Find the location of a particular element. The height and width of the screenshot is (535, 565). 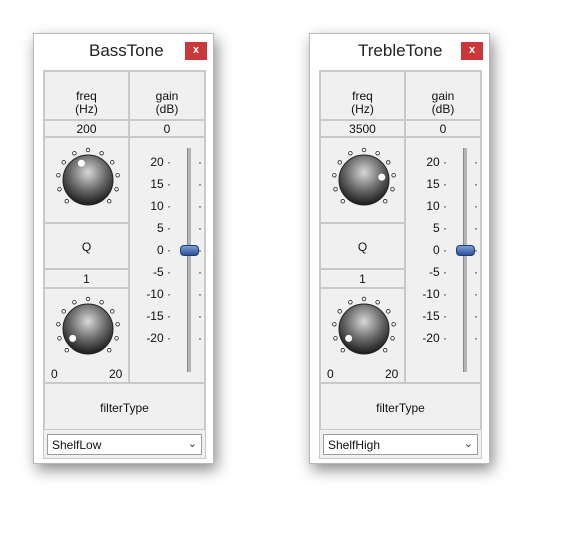

freq-value: 3500 is located at coordinates (362, 129).